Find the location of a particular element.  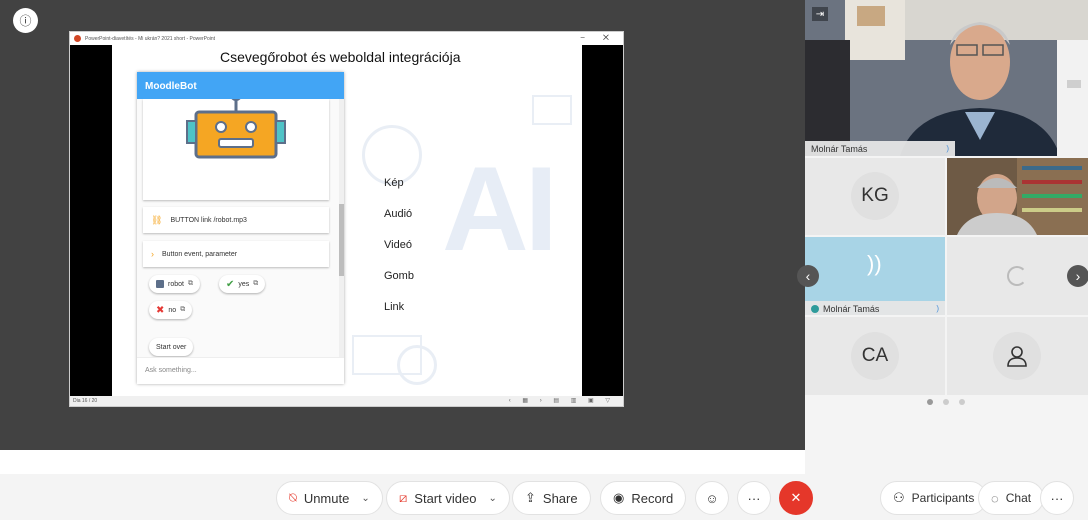

share-label: Share is located at coordinates (560, 498).